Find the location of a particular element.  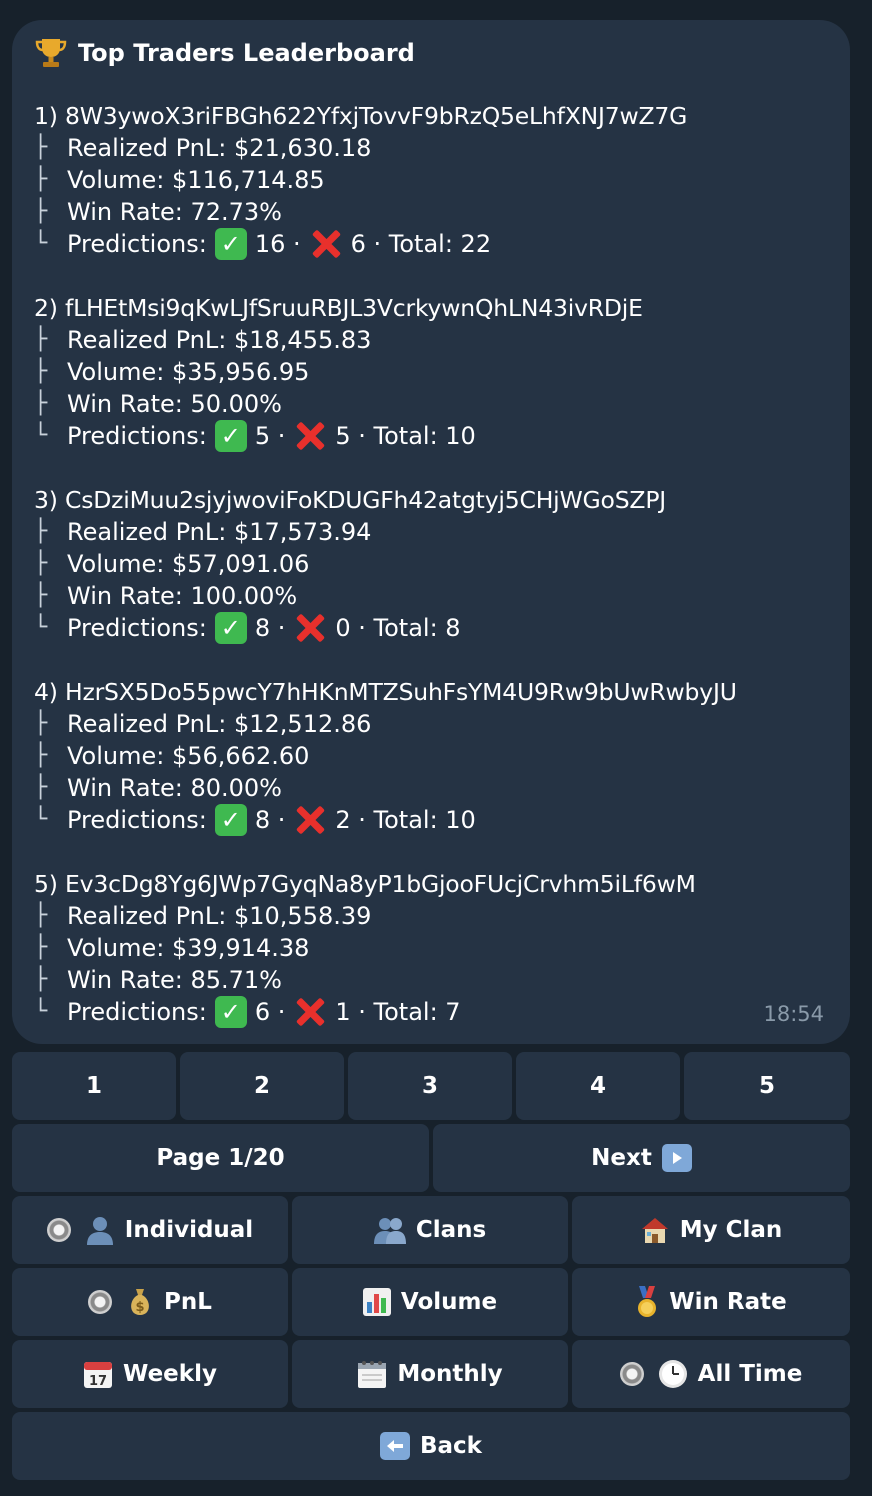

my-clan-button: My Clan is located at coordinates (711, 1230).